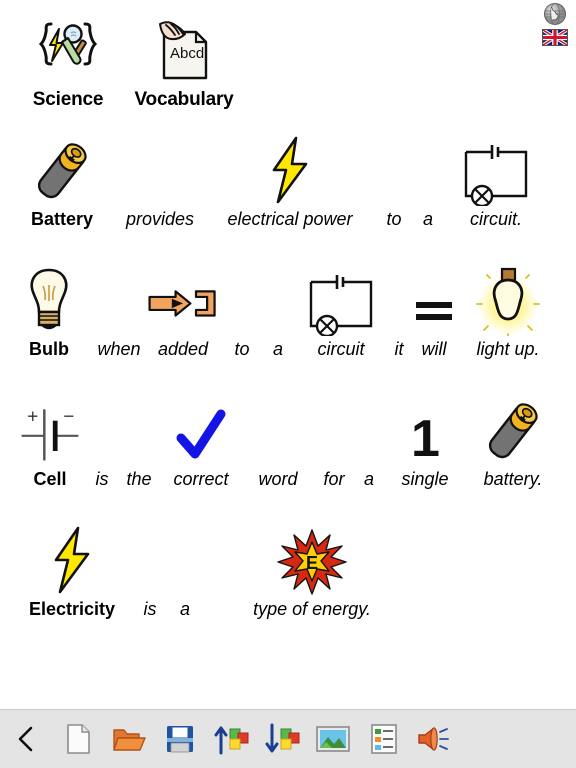  What do you see at coordinates (50, 428) in the screenshot?
I see `cell-symbol-icon: + −` at bounding box center [50, 428].